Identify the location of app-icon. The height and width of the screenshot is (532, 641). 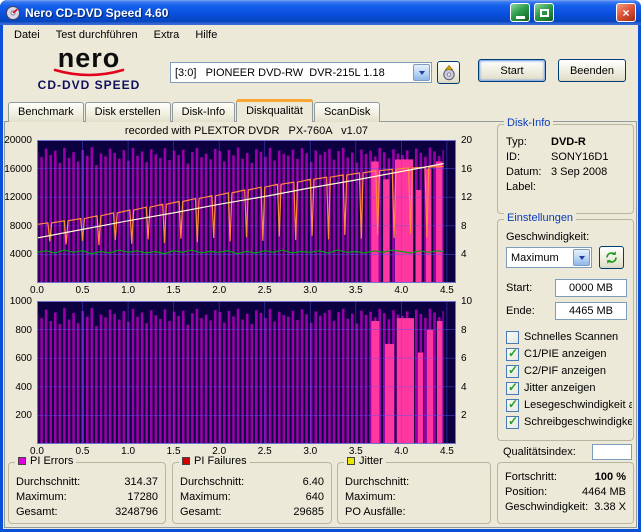
(13, 13).